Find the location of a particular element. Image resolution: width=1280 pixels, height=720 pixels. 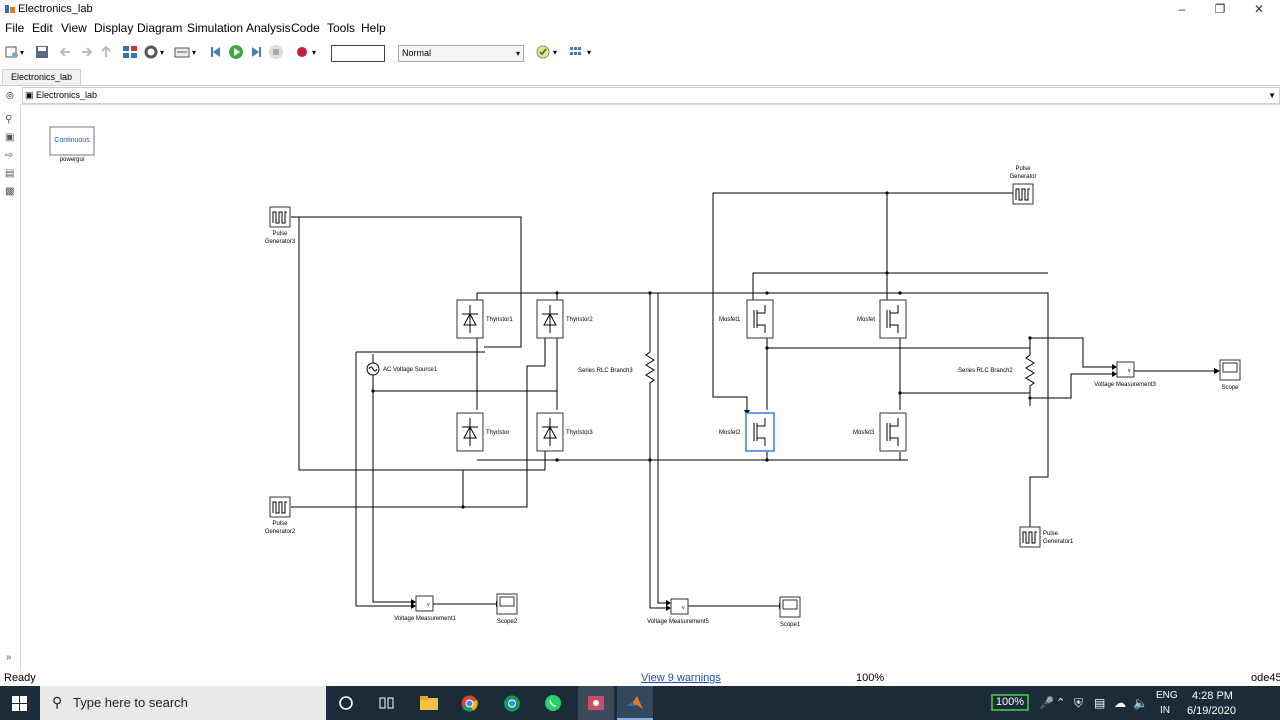

rlc-branch3-label: Series RLC Branch3 is located at coordinates (605, 371).